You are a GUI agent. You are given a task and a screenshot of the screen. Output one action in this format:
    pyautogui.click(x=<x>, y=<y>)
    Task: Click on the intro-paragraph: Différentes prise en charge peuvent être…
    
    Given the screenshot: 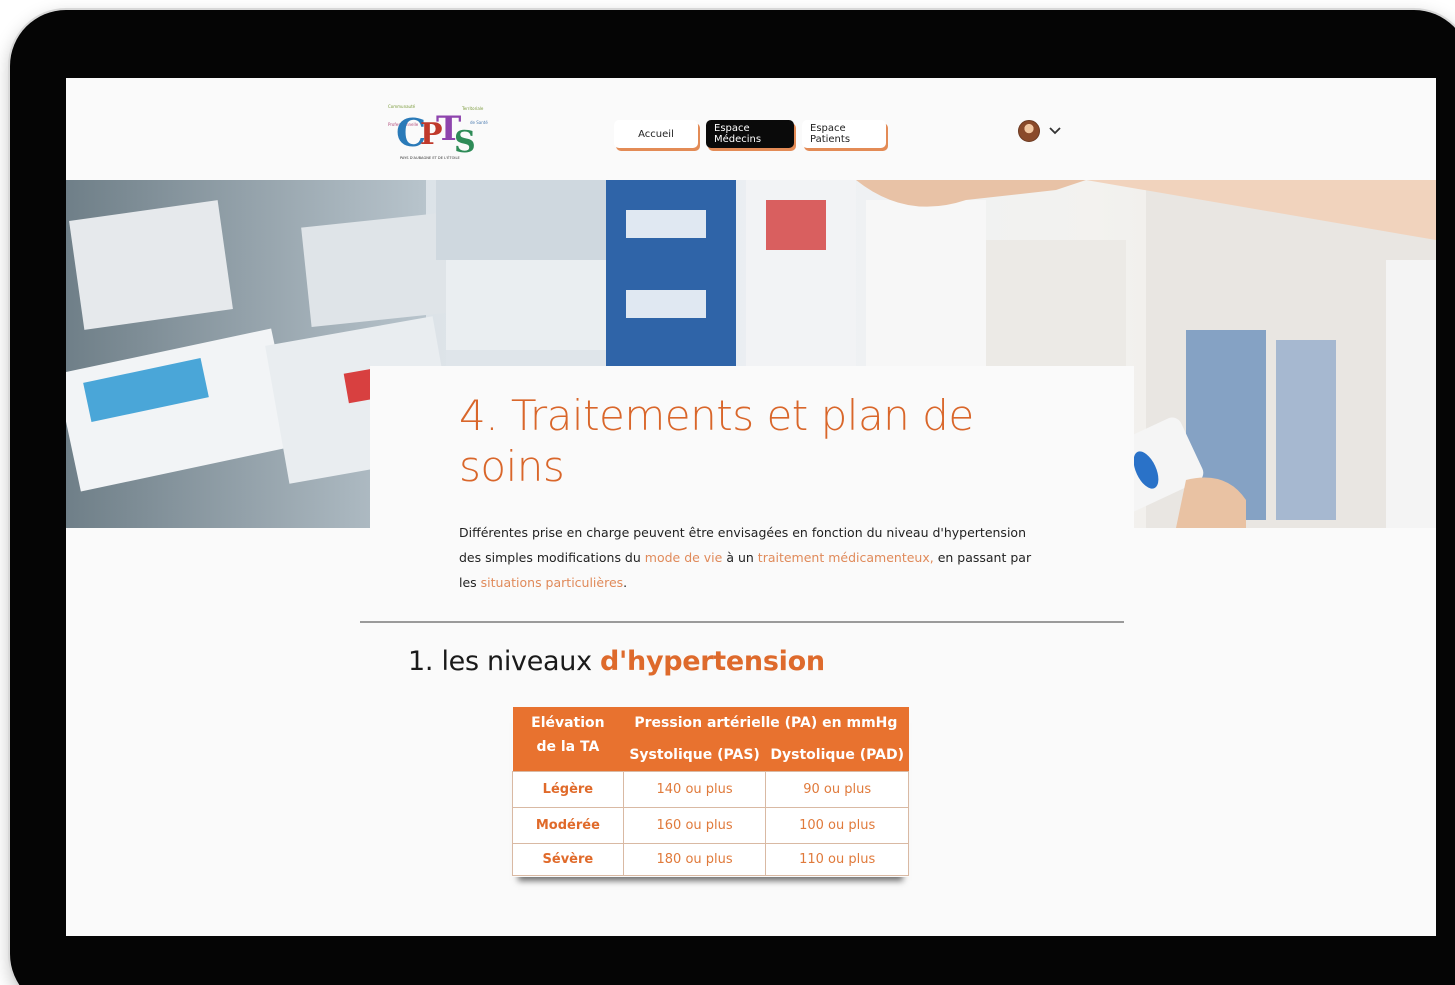 What is the action you would take?
    pyautogui.click(x=749, y=557)
    